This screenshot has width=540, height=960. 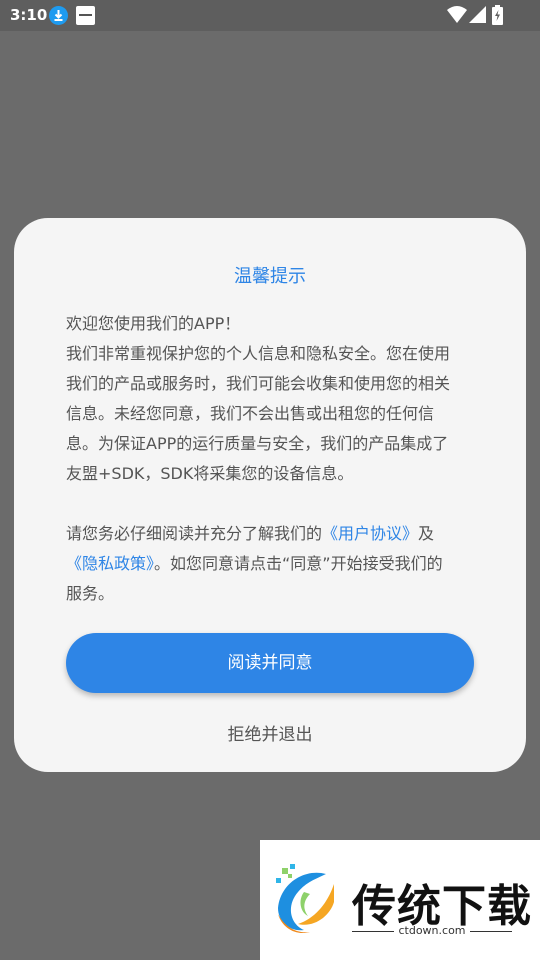 What do you see at coordinates (457, 16) in the screenshot?
I see `wifi-icon` at bounding box center [457, 16].